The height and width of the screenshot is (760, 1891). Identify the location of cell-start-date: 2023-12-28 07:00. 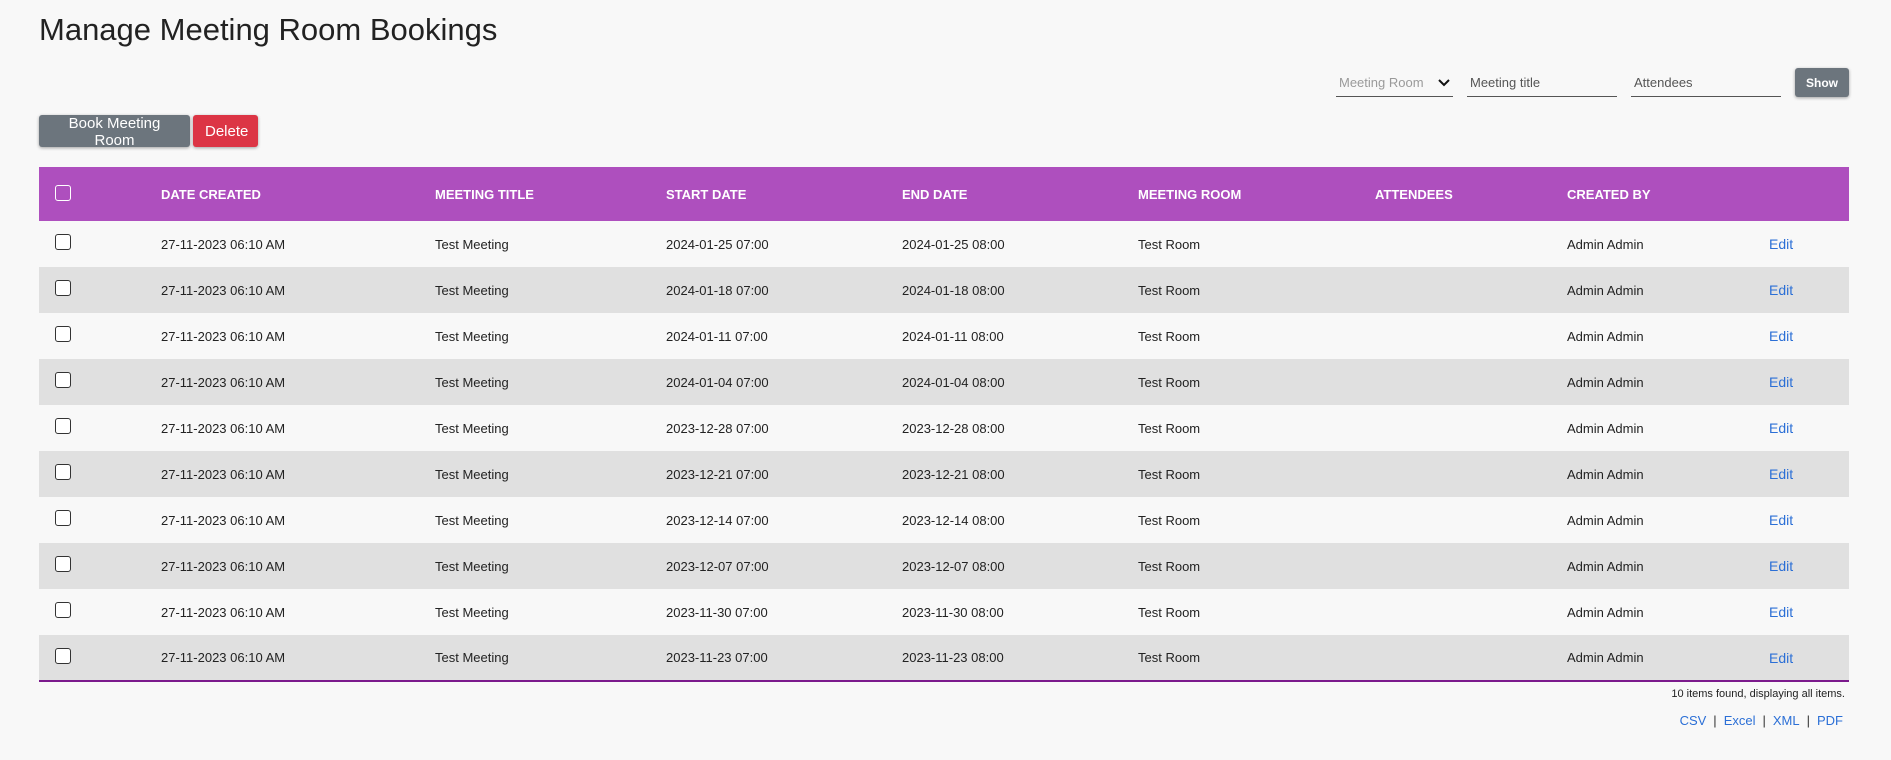
(717, 428).